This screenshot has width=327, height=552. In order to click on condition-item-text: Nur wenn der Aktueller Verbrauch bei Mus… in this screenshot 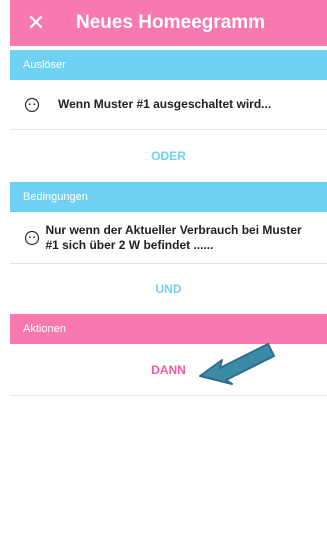, I will do `click(173, 237)`.